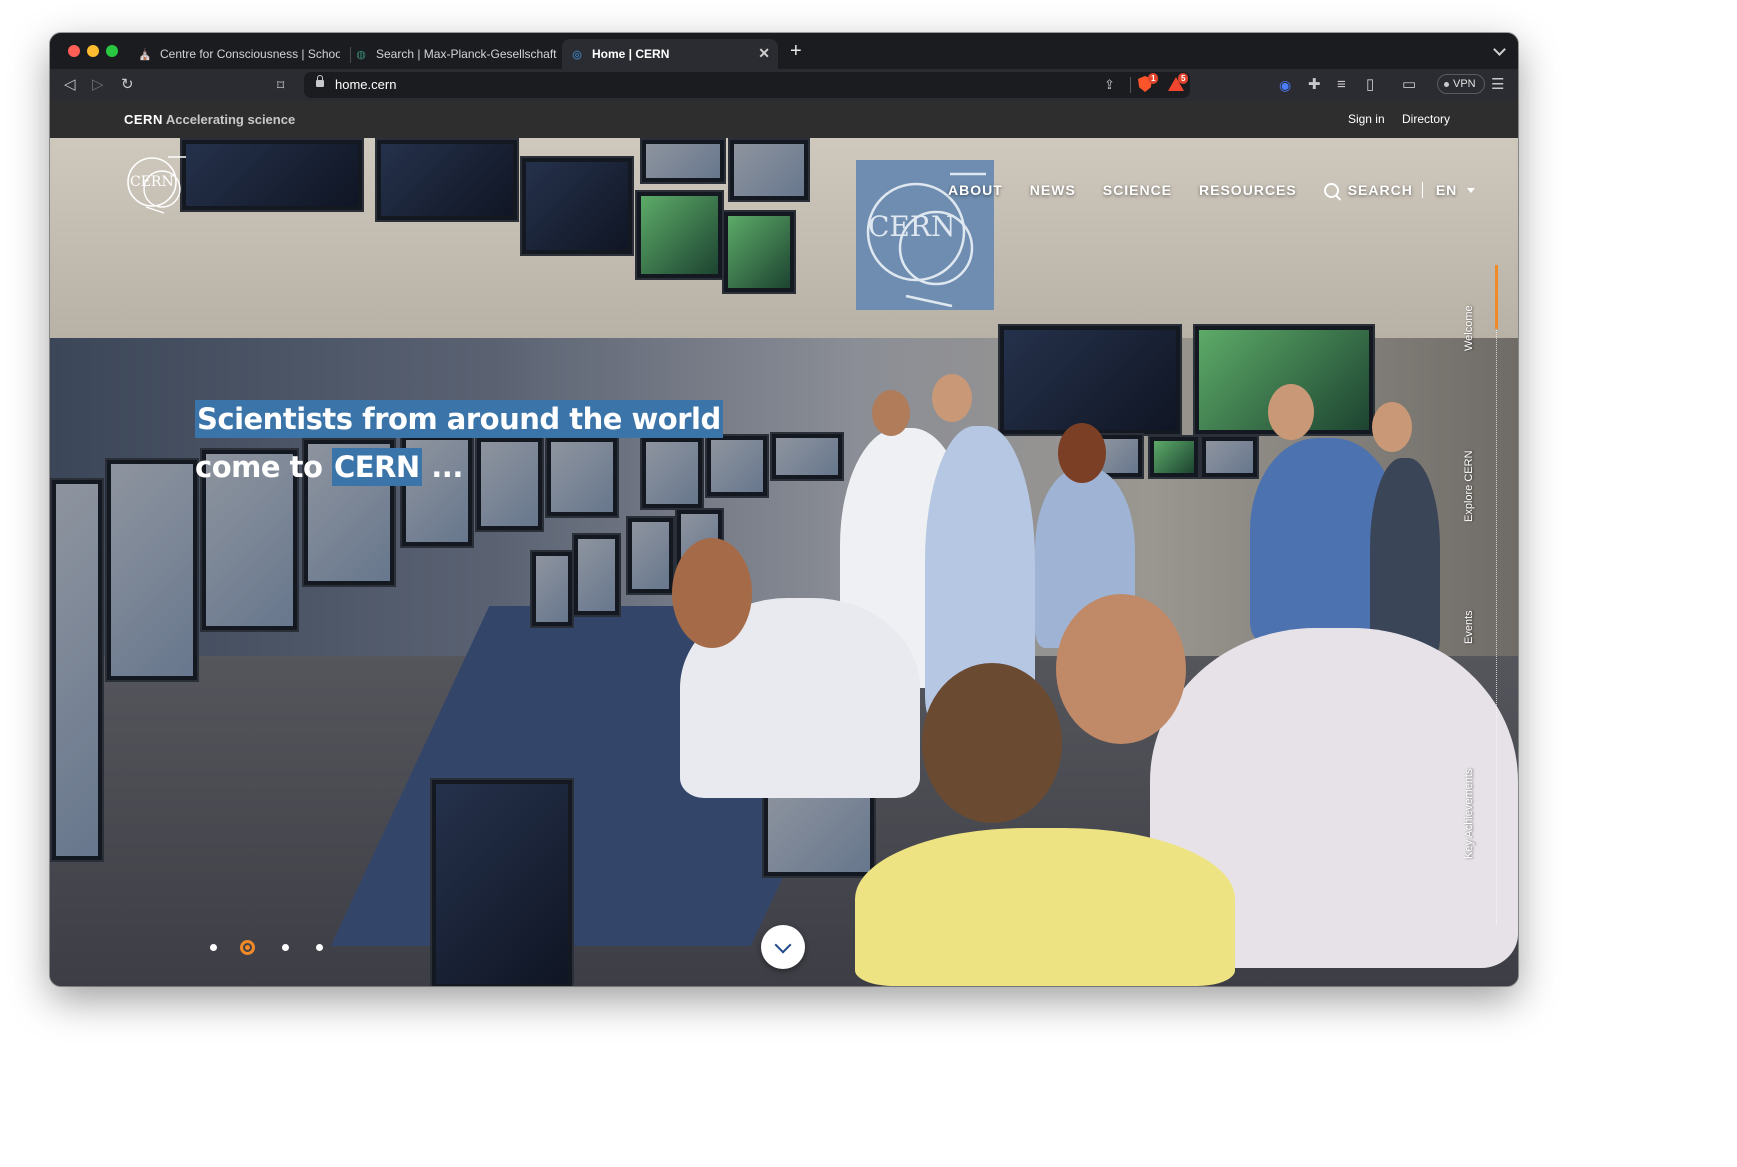 Image resolution: width=1737 pixels, height=1167 pixels. I want to click on brand-tagline: Accelerating science, so click(230, 119).